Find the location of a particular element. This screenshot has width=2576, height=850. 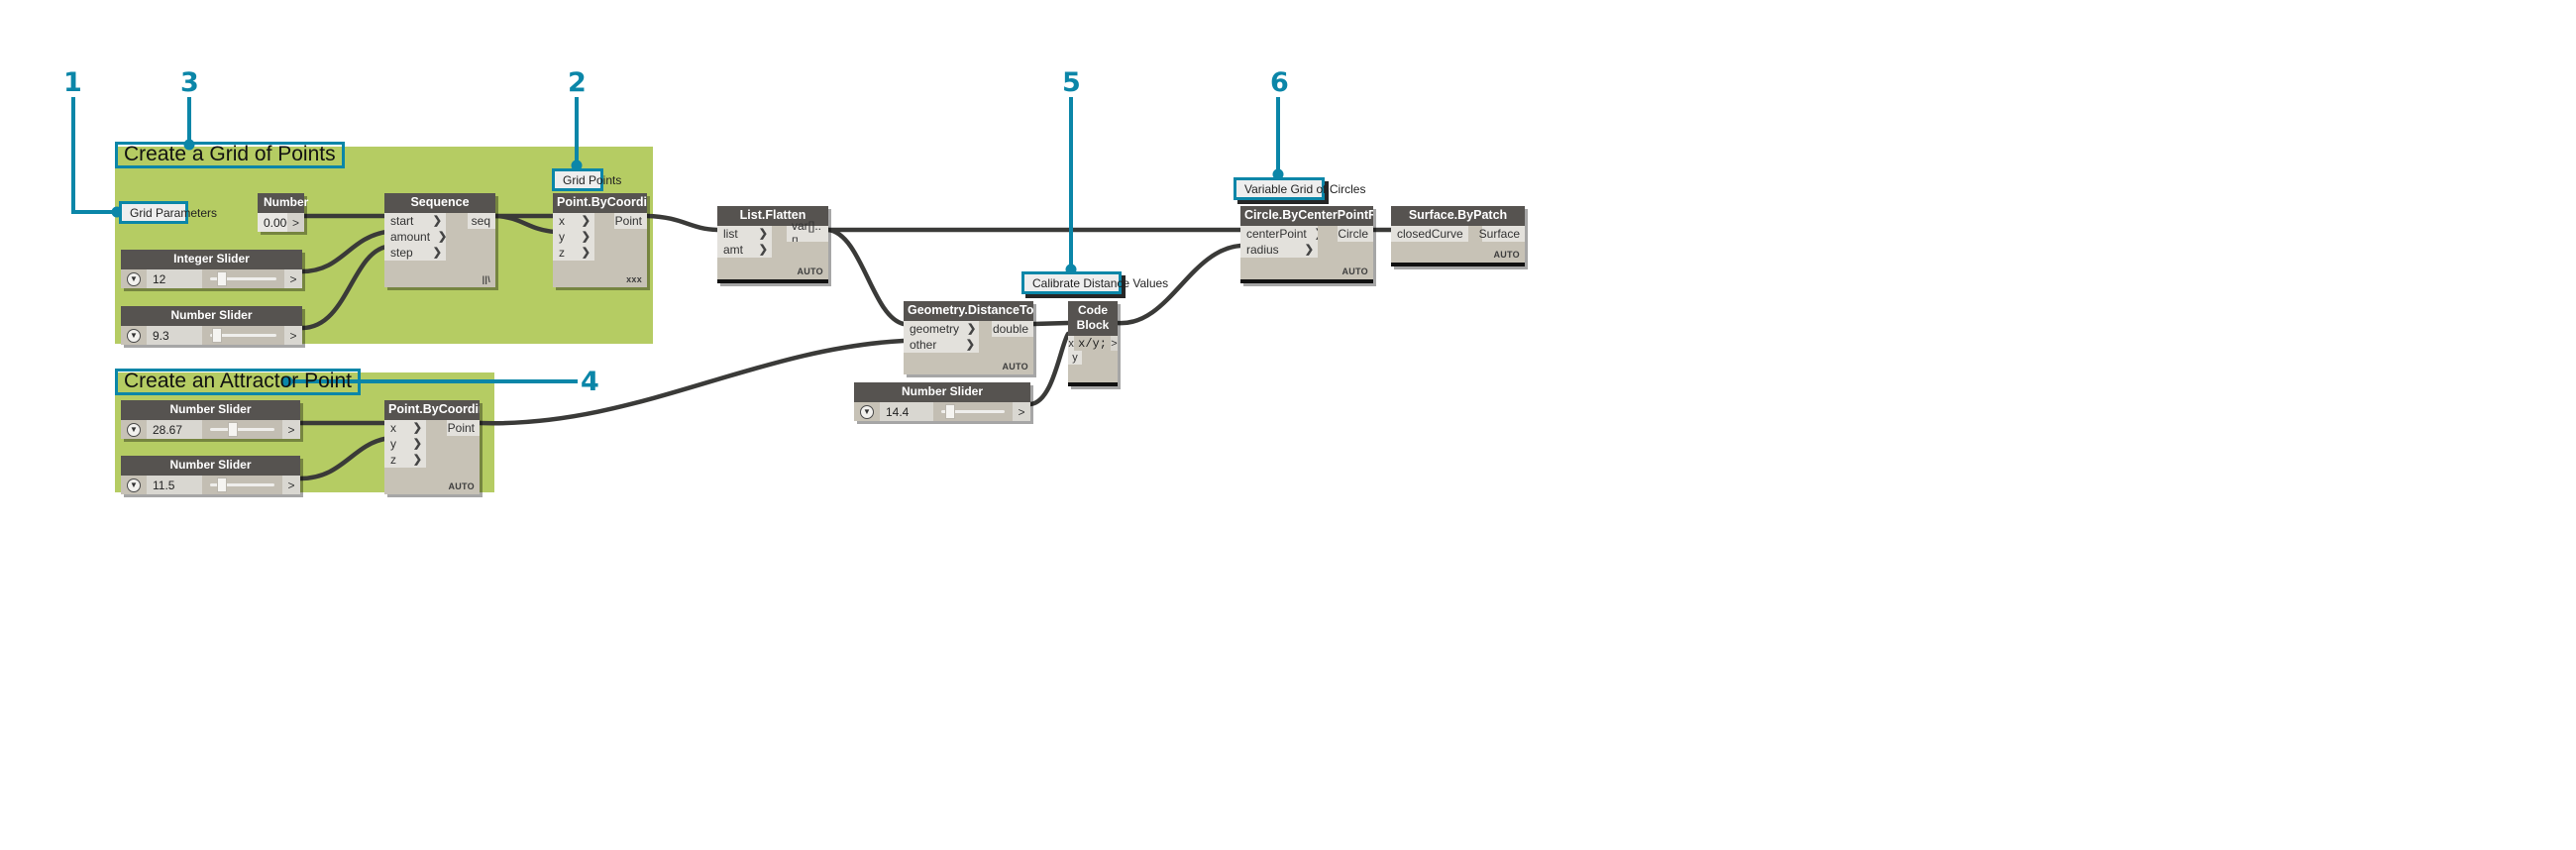

node-code-block: Code Block x x/y; > y is located at coordinates (1093, 343).